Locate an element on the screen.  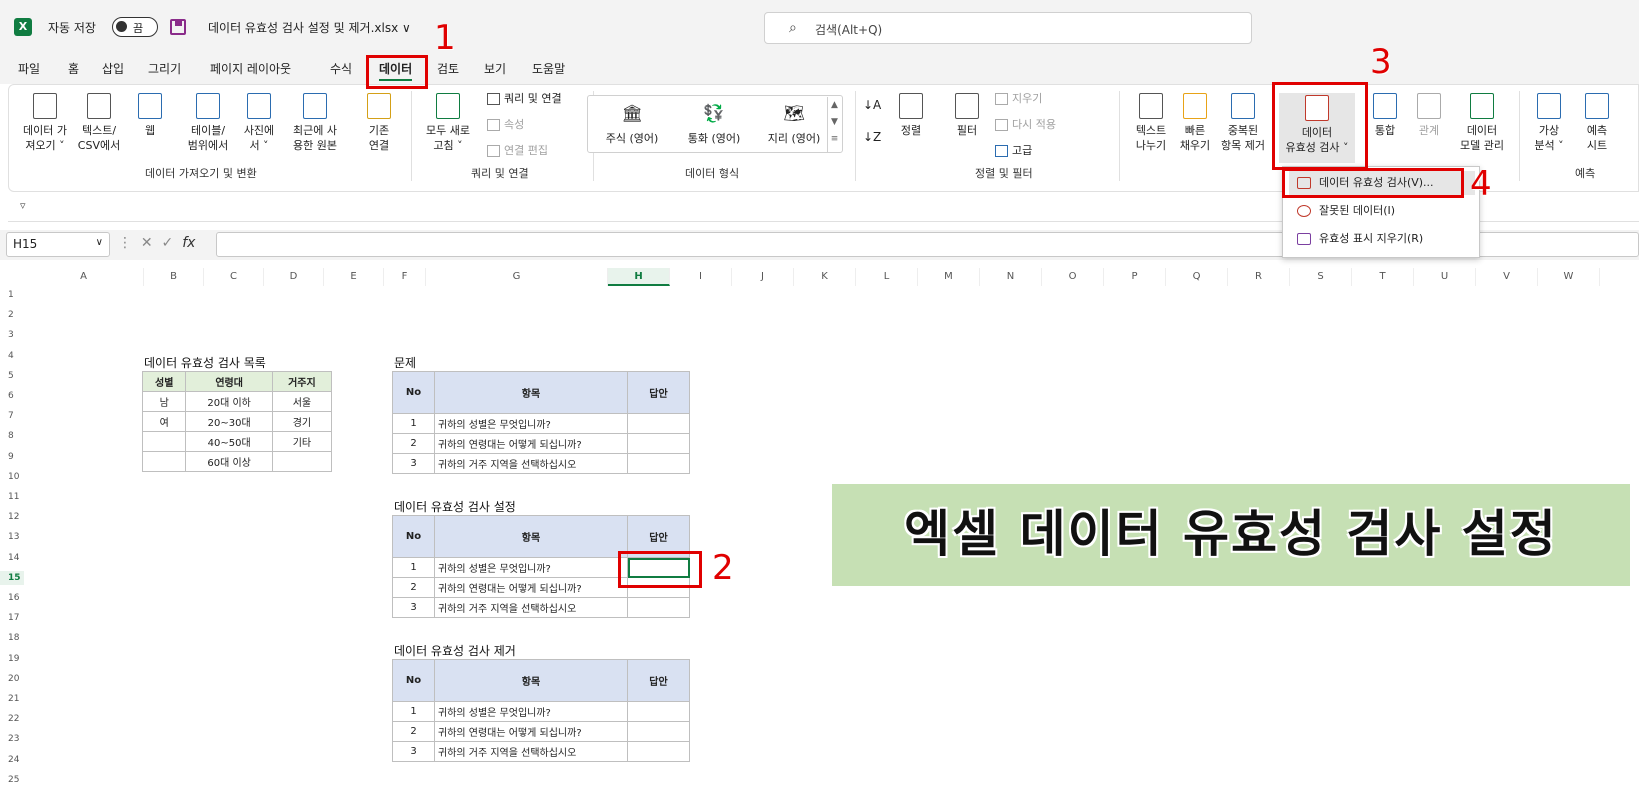
sort-az-button: ↓A is located at coordinates (872, 105).